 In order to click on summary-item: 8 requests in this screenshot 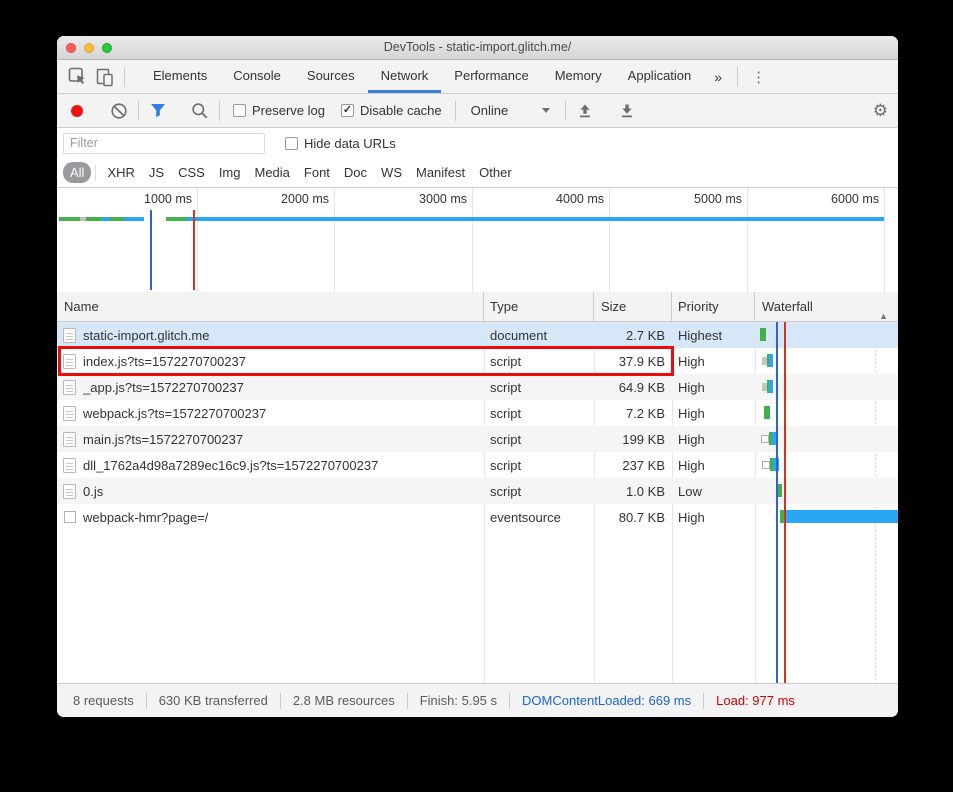, I will do `click(103, 700)`.